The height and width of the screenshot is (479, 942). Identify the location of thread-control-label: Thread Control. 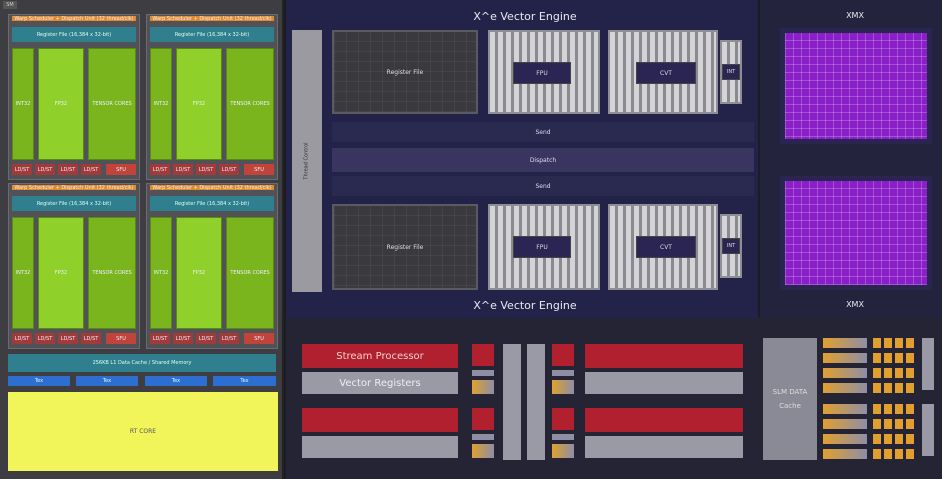
(307, 161).